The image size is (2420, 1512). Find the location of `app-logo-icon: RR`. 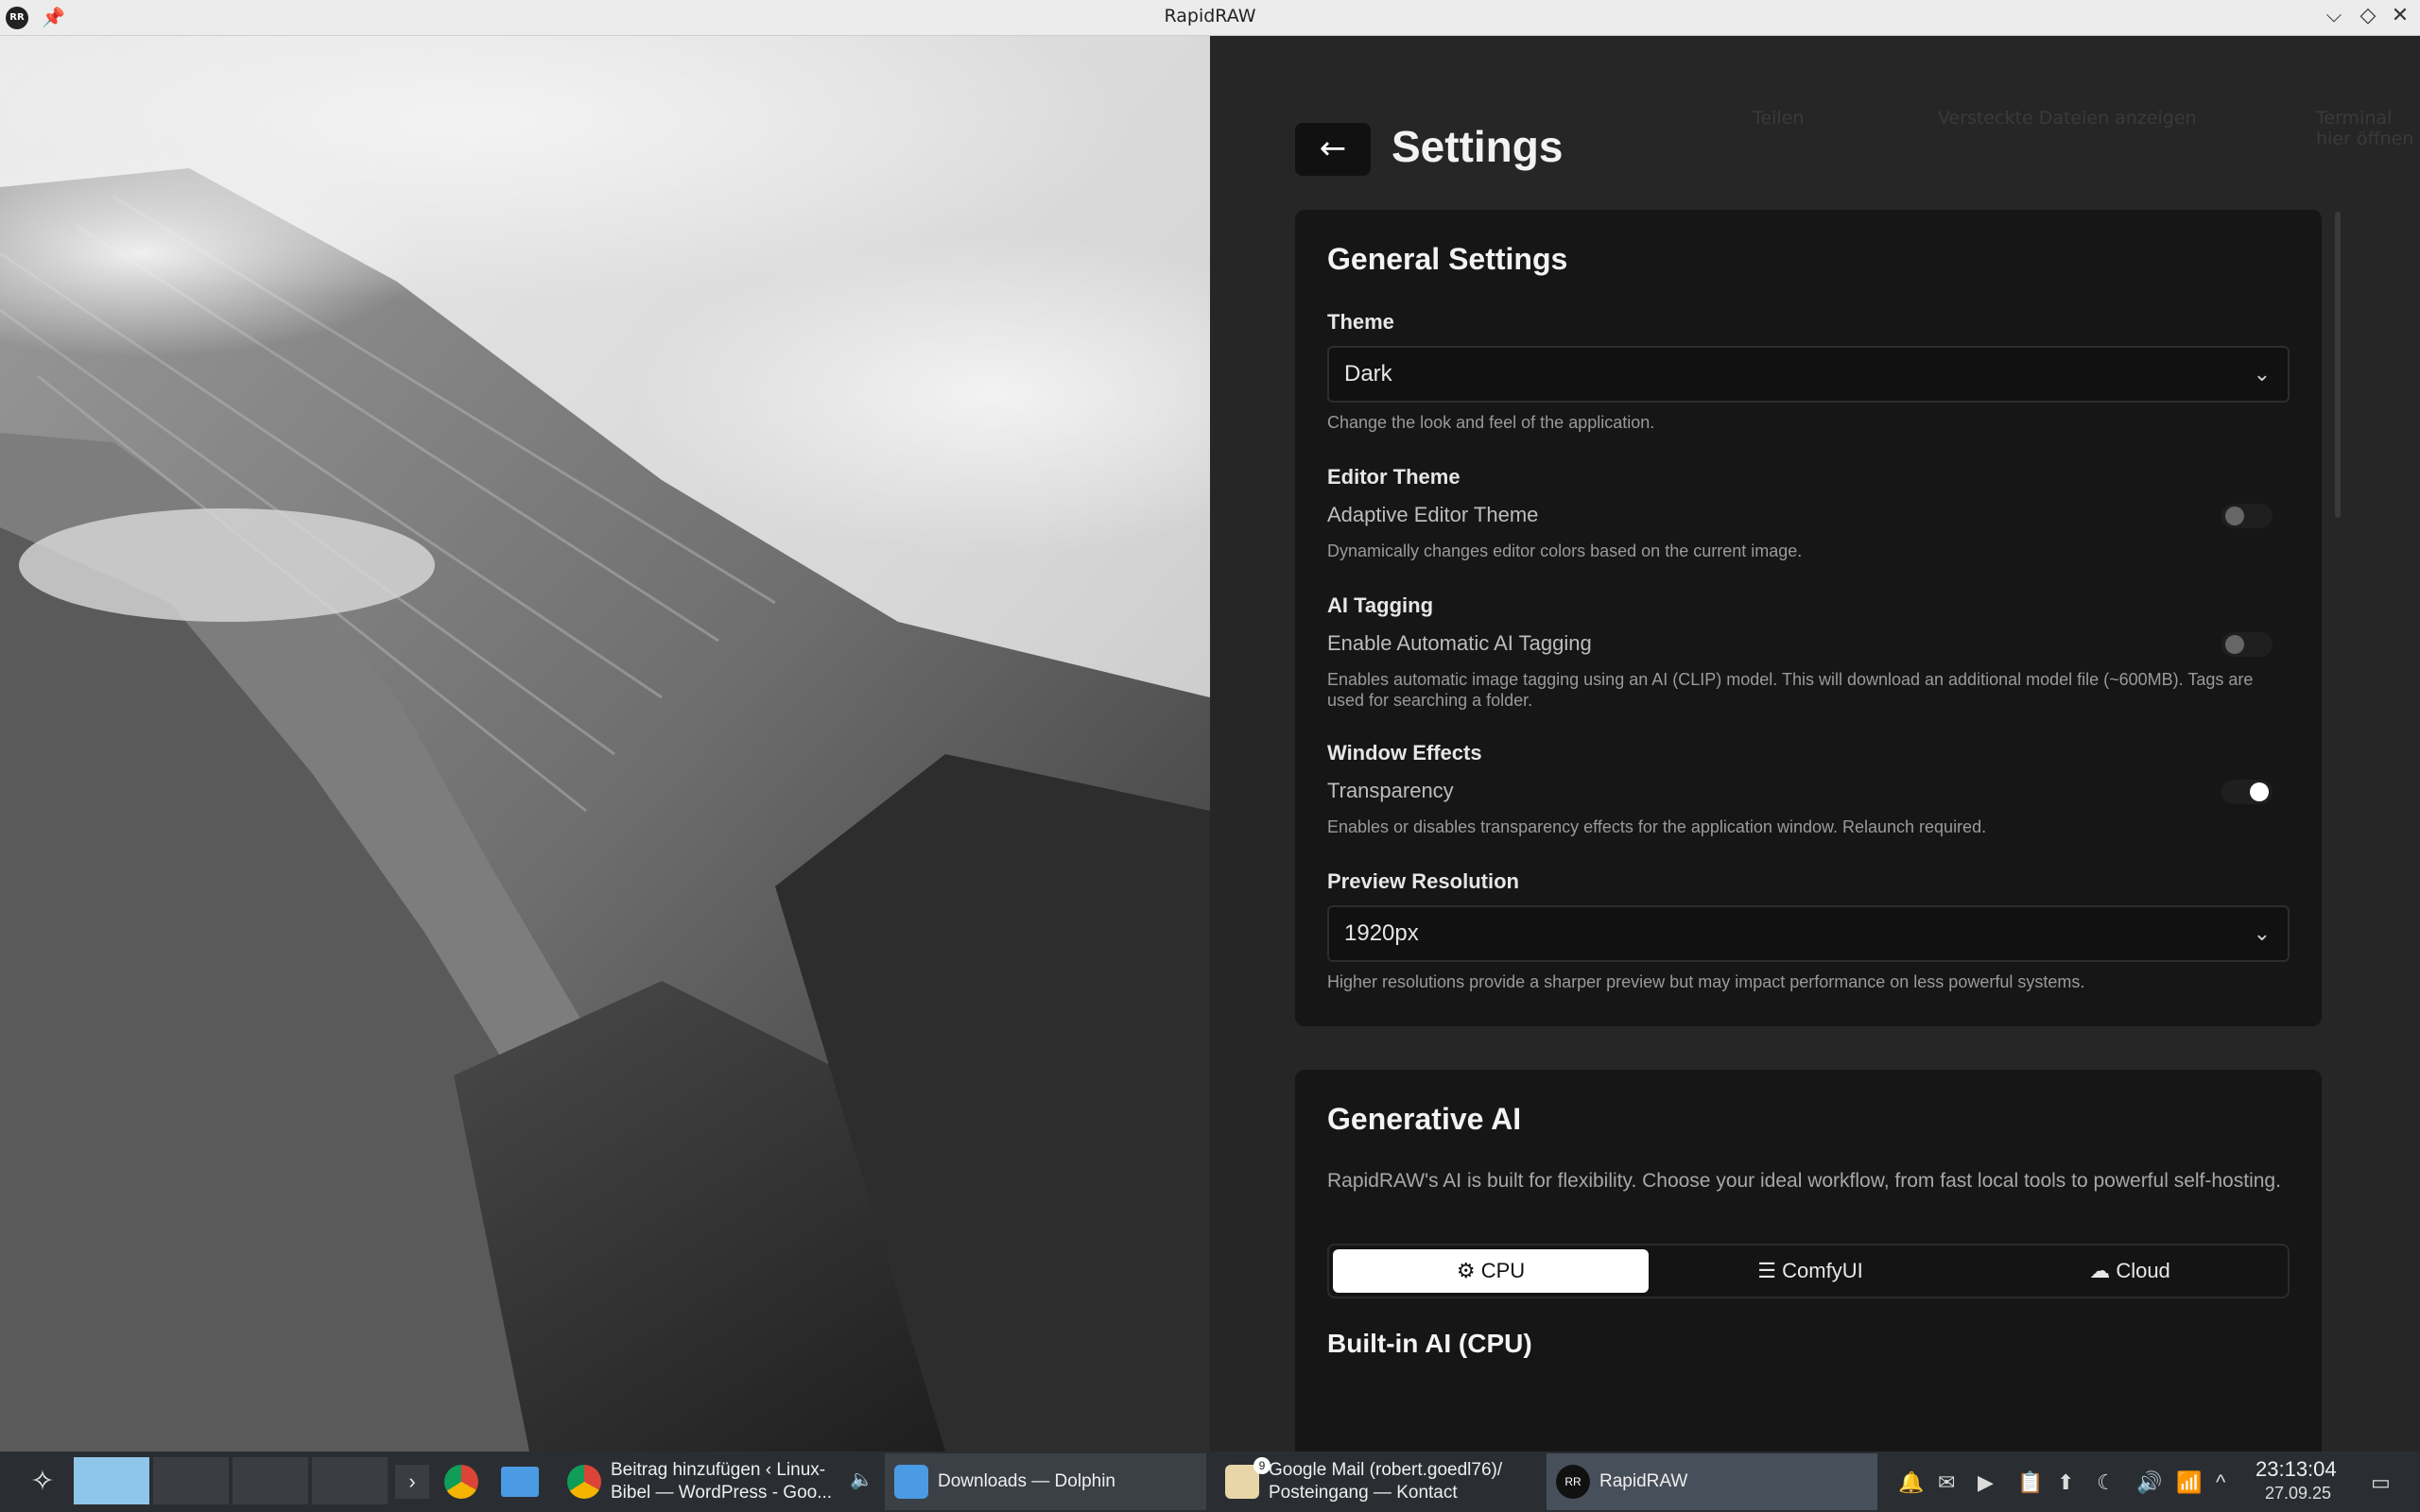

app-logo-icon: RR is located at coordinates (1573, 1482).